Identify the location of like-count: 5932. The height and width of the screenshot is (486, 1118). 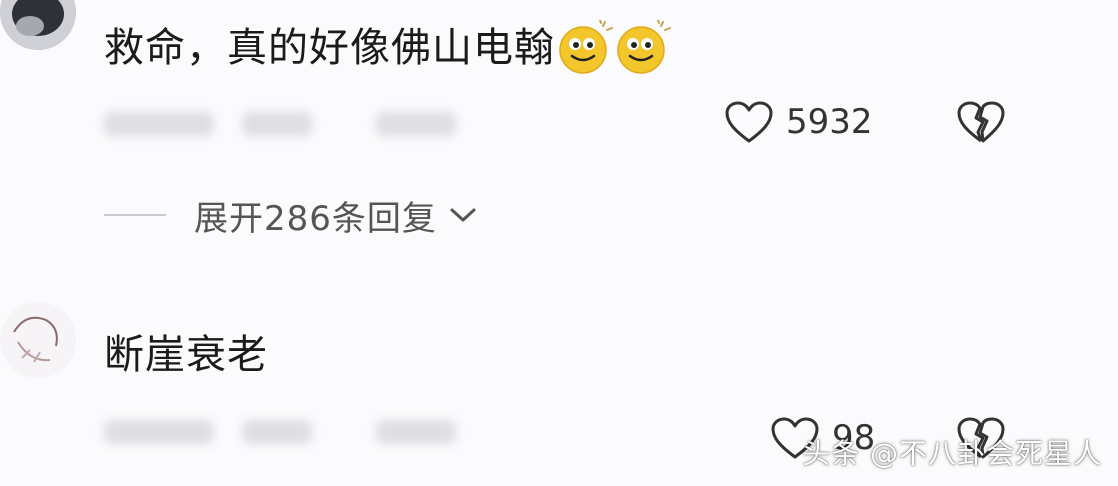
(829, 122).